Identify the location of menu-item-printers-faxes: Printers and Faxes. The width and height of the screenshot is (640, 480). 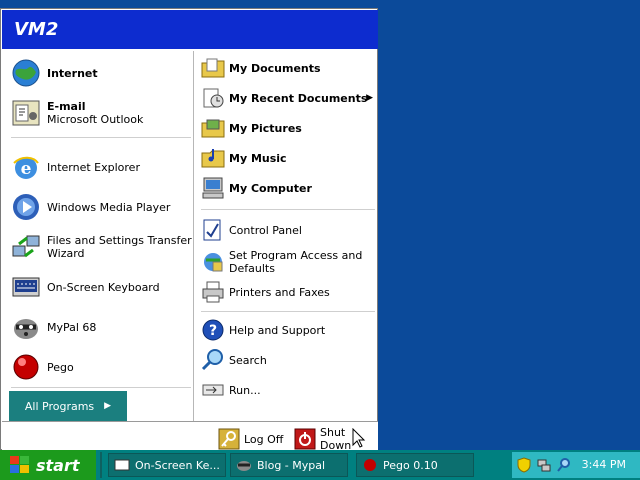
(289, 292).